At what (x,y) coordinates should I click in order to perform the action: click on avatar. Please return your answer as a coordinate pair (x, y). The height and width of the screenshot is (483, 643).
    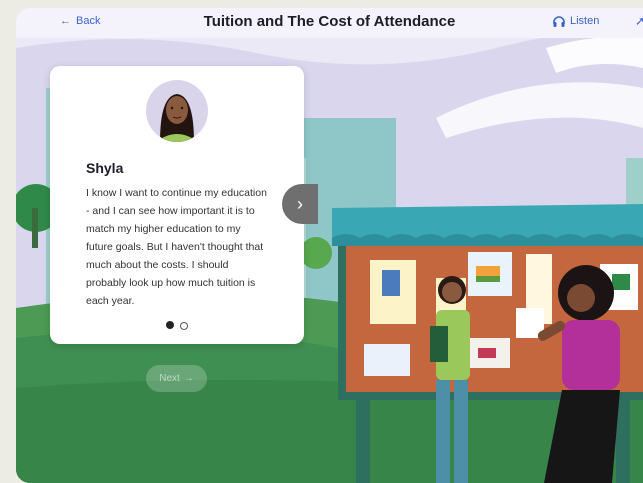
    Looking at the image, I should click on (177, 111).